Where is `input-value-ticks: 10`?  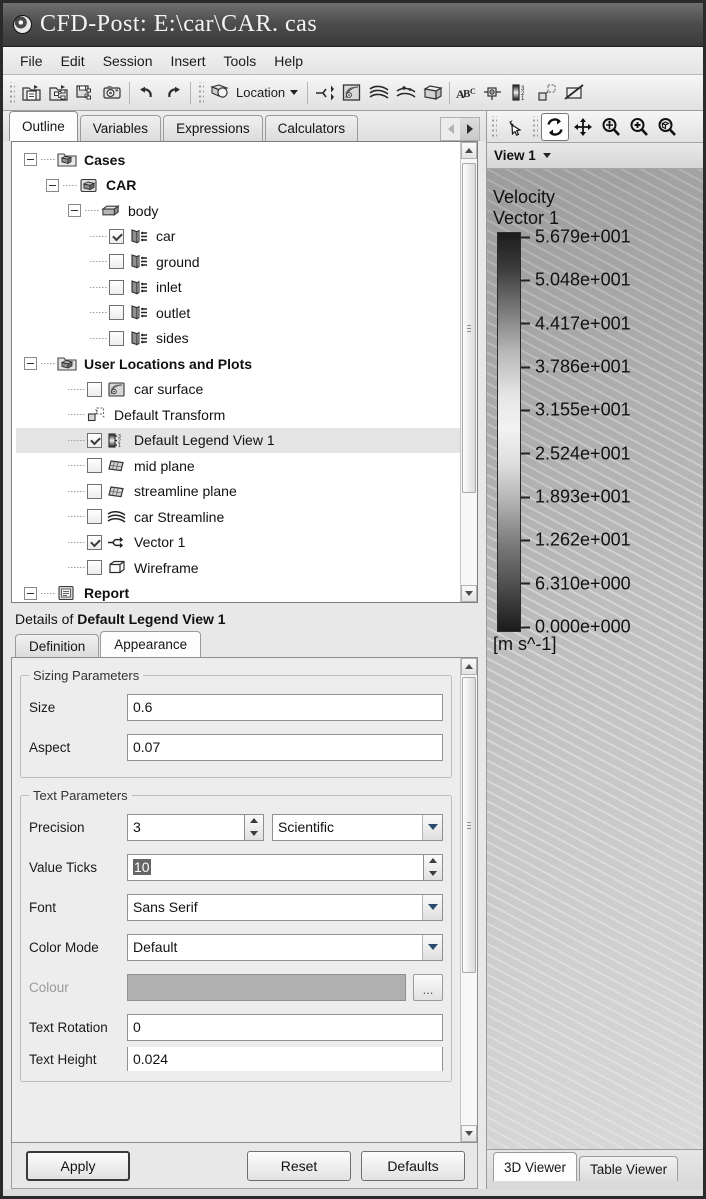 input-value-ticks: 10 is located at coordinates (275, 867).